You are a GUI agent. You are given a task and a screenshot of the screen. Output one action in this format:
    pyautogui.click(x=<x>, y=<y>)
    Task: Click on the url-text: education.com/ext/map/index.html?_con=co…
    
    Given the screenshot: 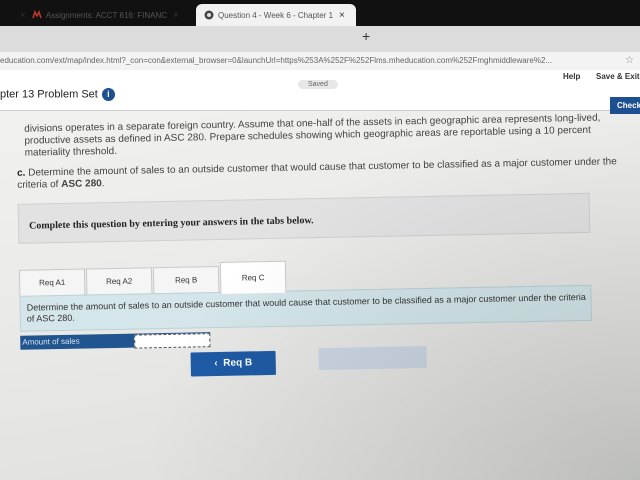 What is the action you would take?
    pyautogui.click(x=276, y=60)
    